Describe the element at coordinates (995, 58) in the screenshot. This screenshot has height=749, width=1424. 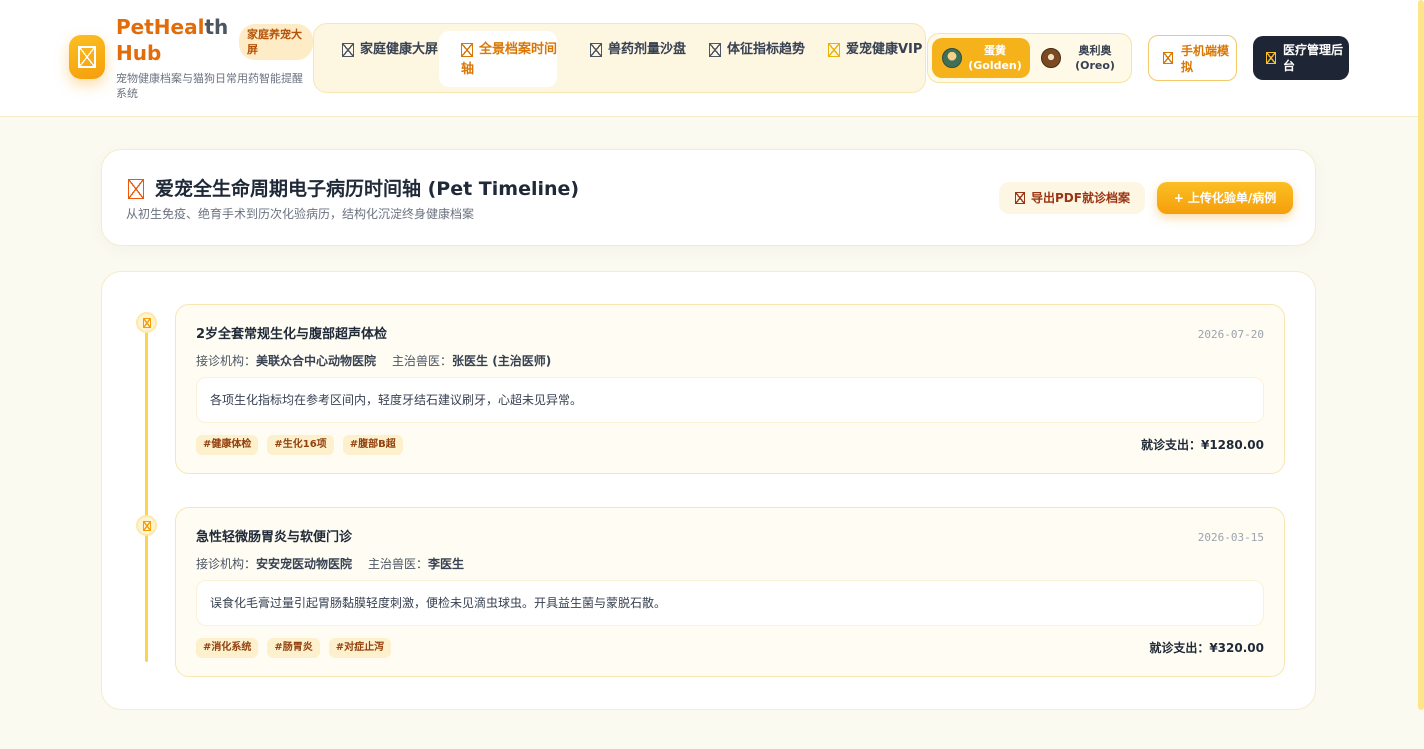
I see `pet-name: 蛋黄 (Golden)` at that location.